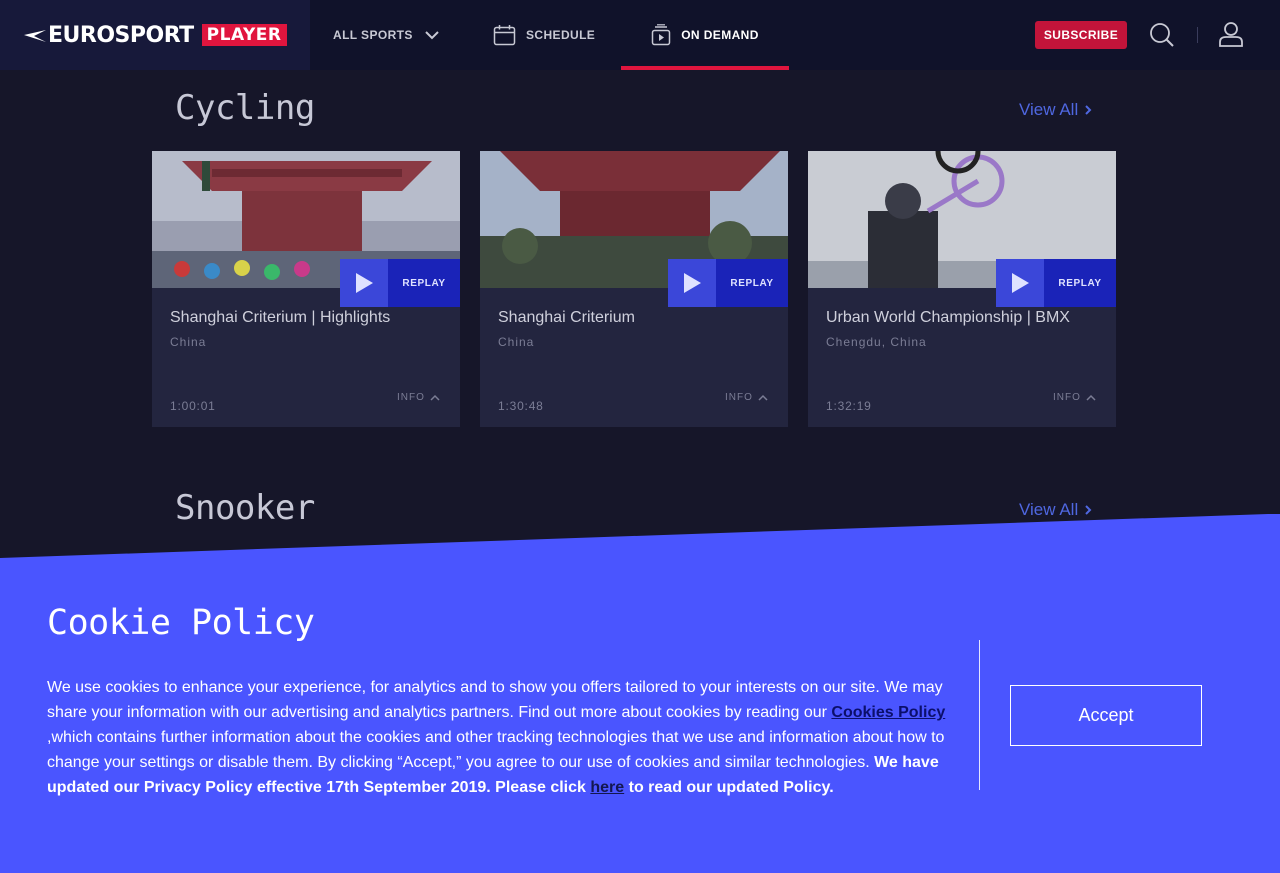 The height and width of the screenshot is (873, 1280). Describe the element at coordinates (729, 787) in the screenshot. I see `privacy-update-notice-end: to read our updated Policy.` at that location.